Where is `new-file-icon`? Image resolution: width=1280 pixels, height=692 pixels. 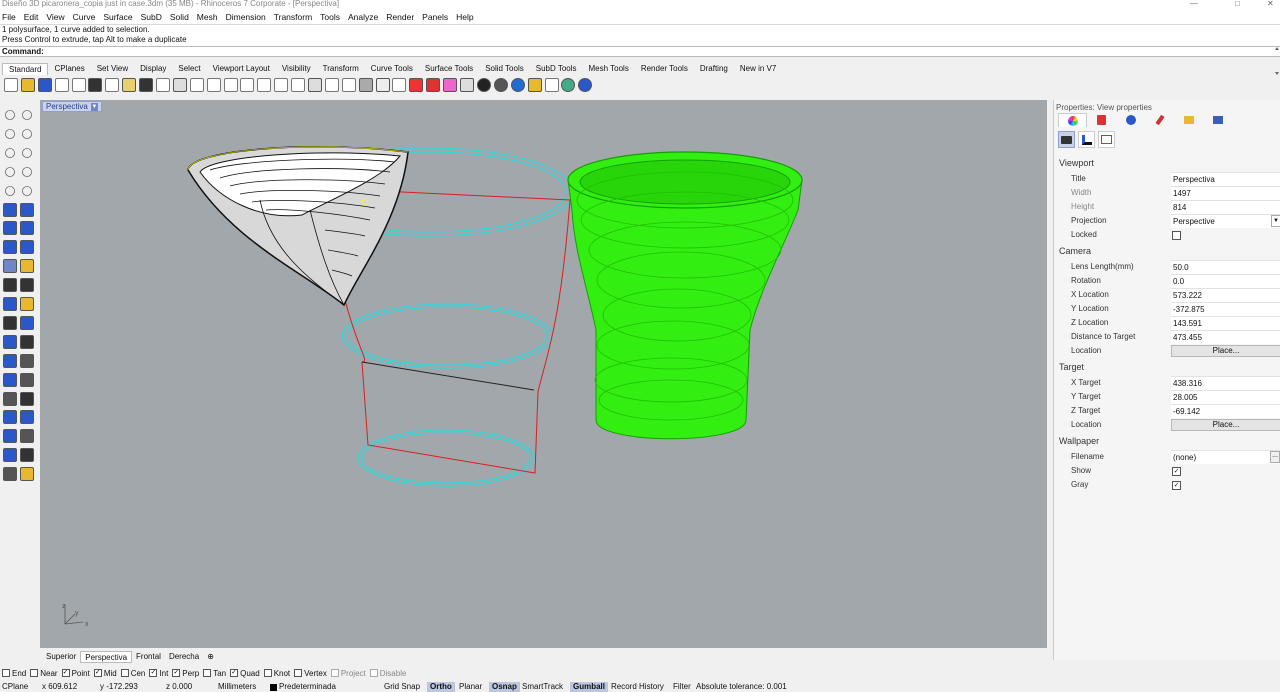
new-file-icon is located at coordinates (11, 85).